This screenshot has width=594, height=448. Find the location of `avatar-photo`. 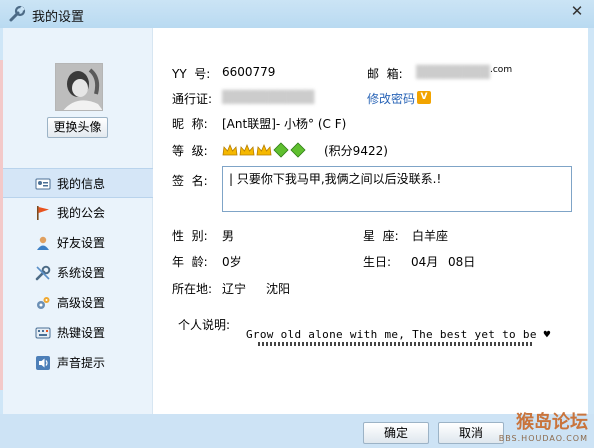

avatar-photo is located at coordinates (79, 87).